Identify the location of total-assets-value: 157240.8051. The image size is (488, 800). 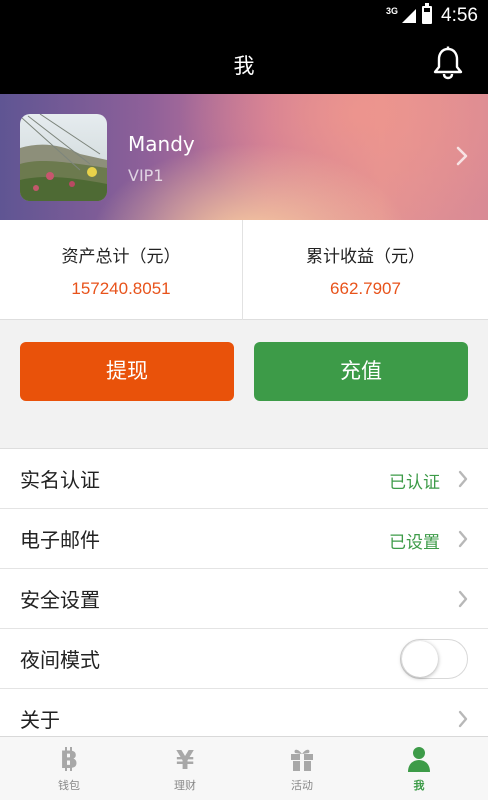
(121, 288).